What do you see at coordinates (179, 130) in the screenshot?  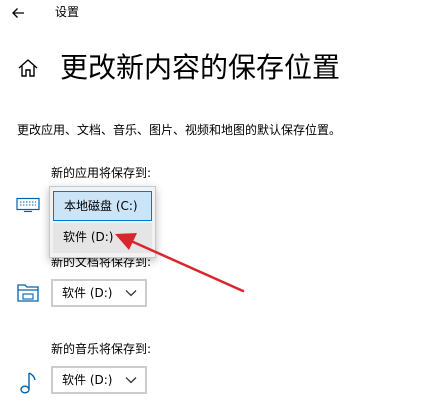 I see `page-description: 更改应用、文档、音乐、图片、视频和地图的默认保存位置。` at bounding box center [179, 130].